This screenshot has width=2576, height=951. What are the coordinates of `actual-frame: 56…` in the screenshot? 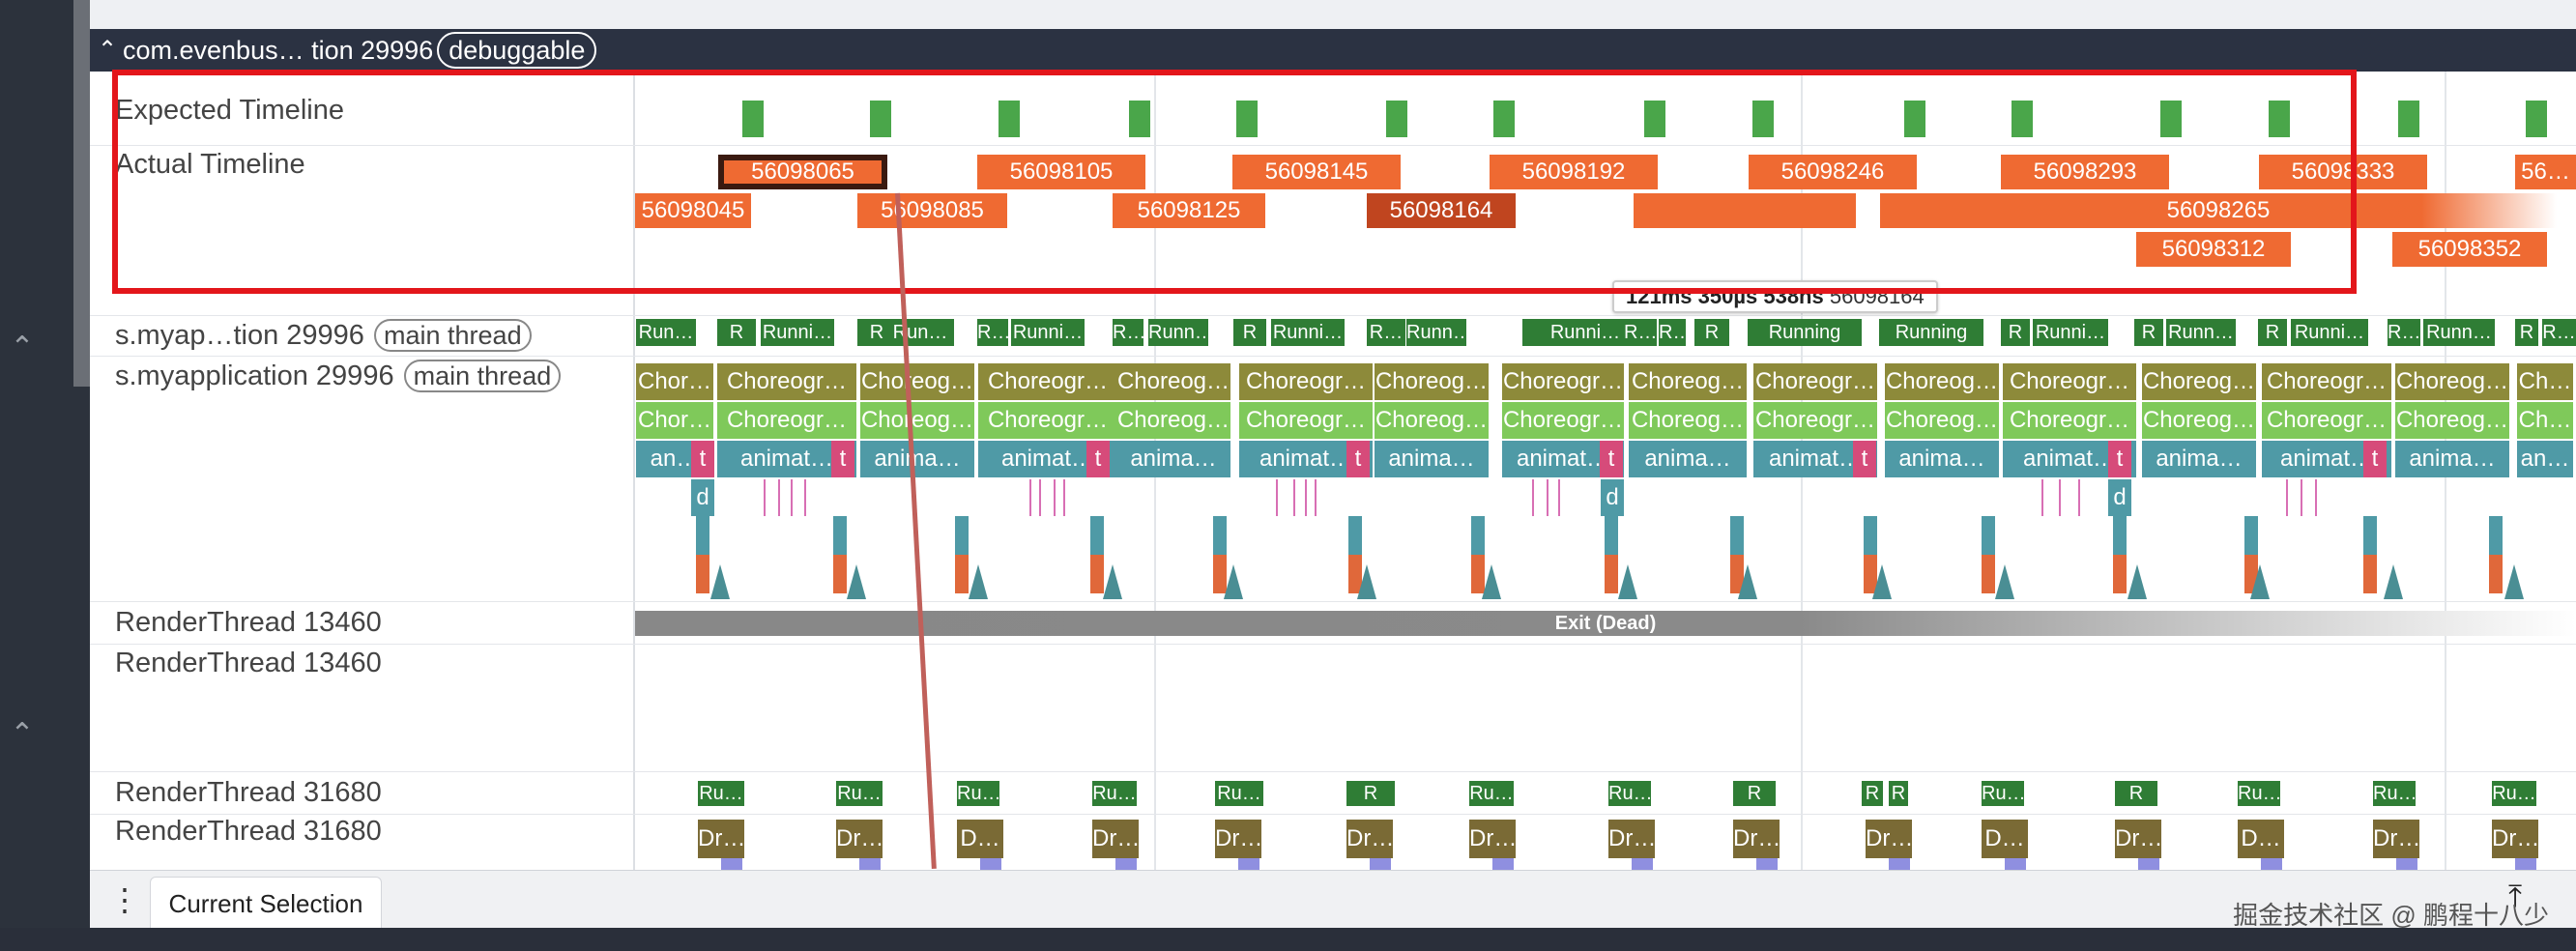 It's located at (2545, 172).